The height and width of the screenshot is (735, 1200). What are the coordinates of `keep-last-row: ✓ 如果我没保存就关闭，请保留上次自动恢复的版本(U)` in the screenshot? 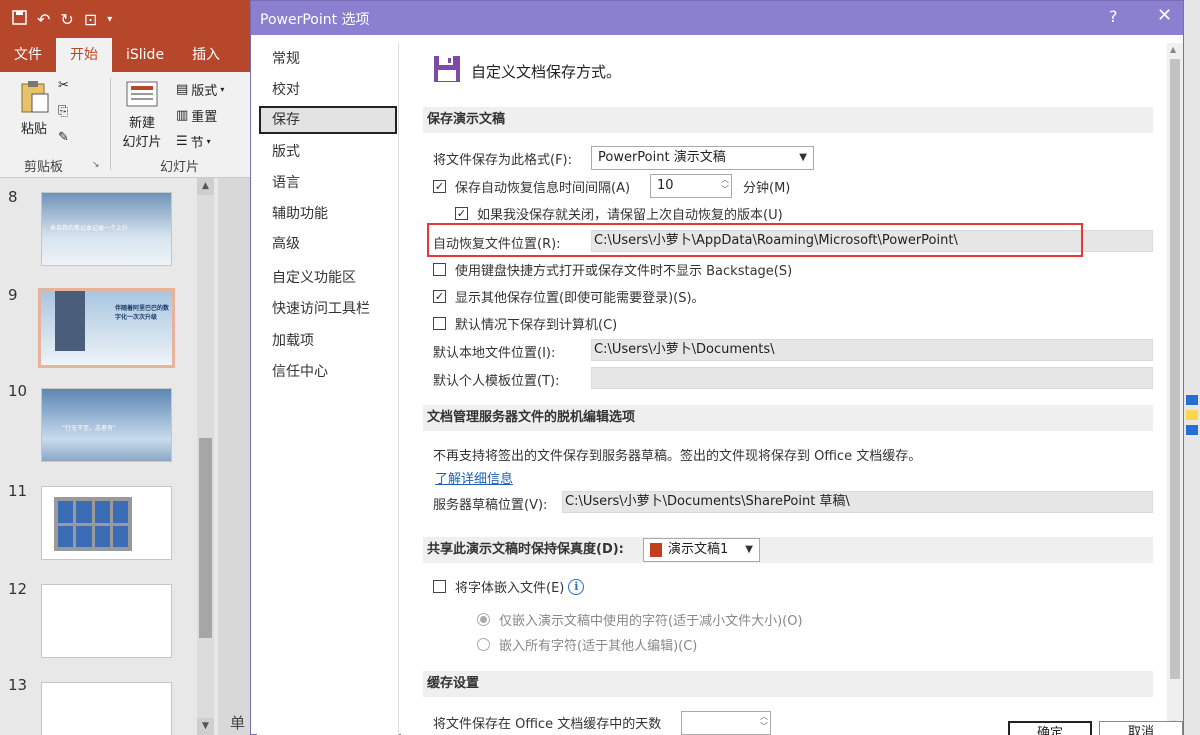 It's located at (619, 213).